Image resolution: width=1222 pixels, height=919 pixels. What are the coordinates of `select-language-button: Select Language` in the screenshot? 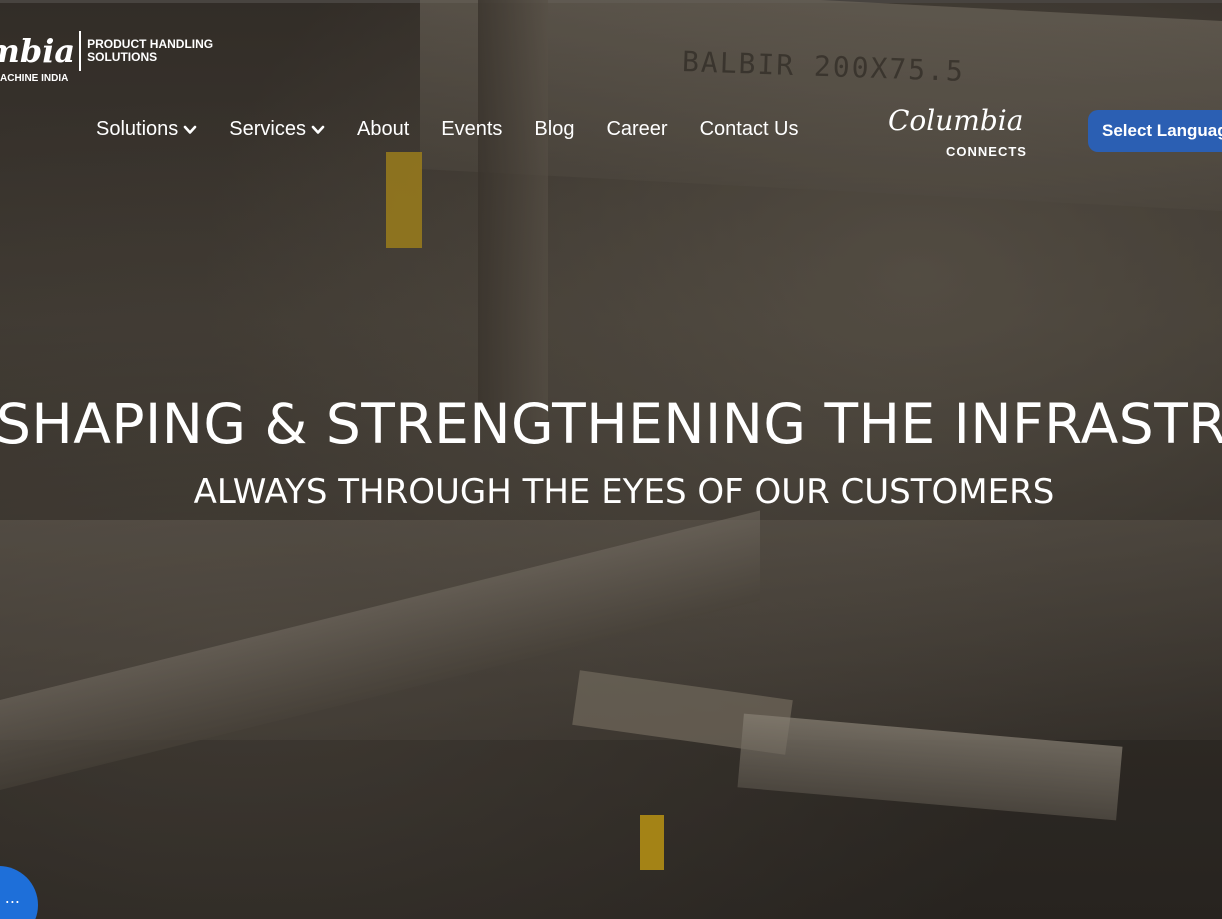 It's located at (1155, 131).